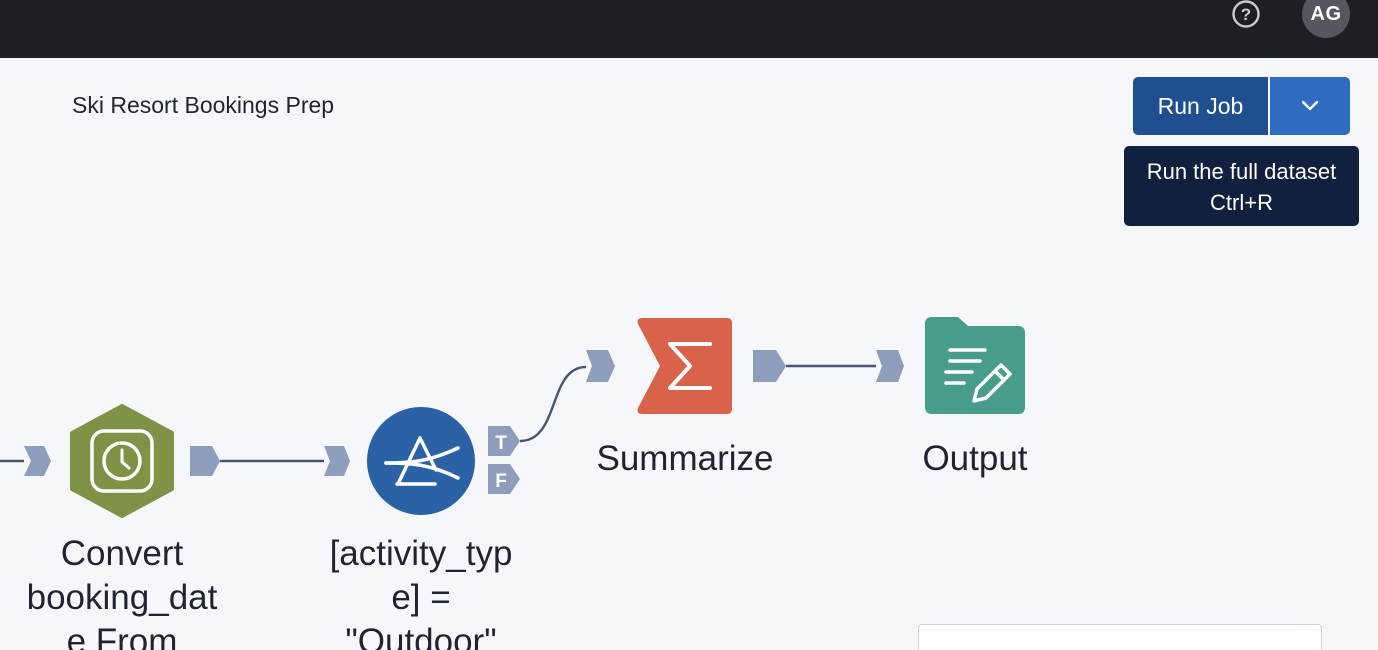 The width and height of the screenshot is (1378, 650). I want to click on output-anchor-summarize, so click(769, 366).